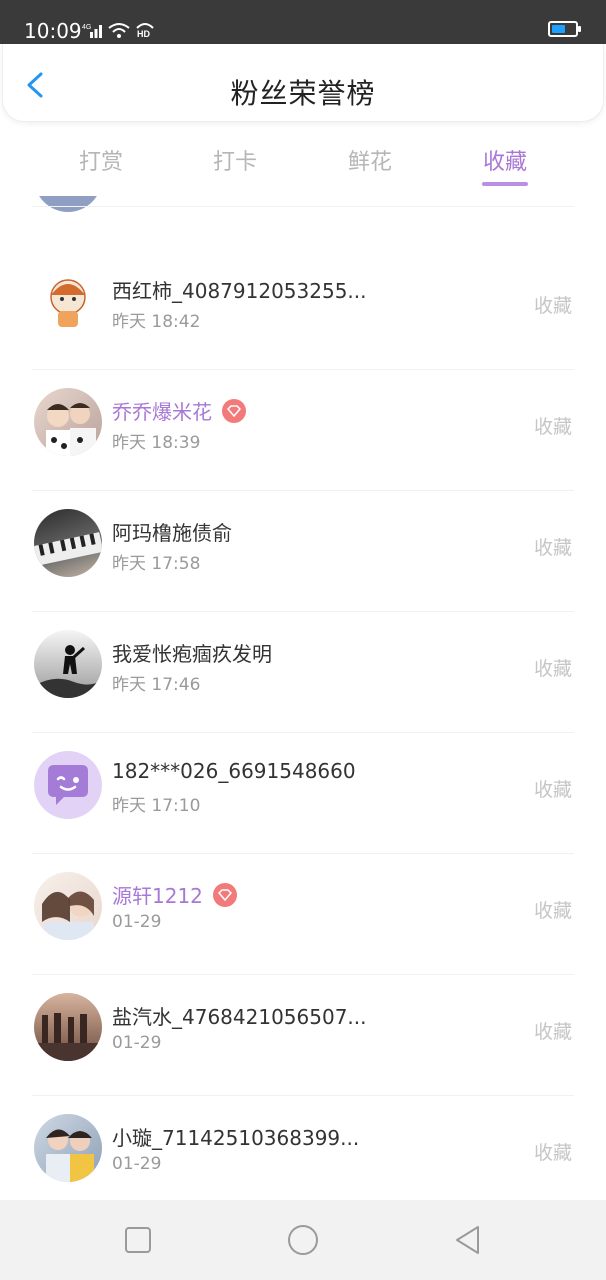 Image resolution: width=606 pixels, height=1280 pixels. Describe the element at coordinates (92, 31) in the screenshot. I see `signal-icon: 4G` at that location.